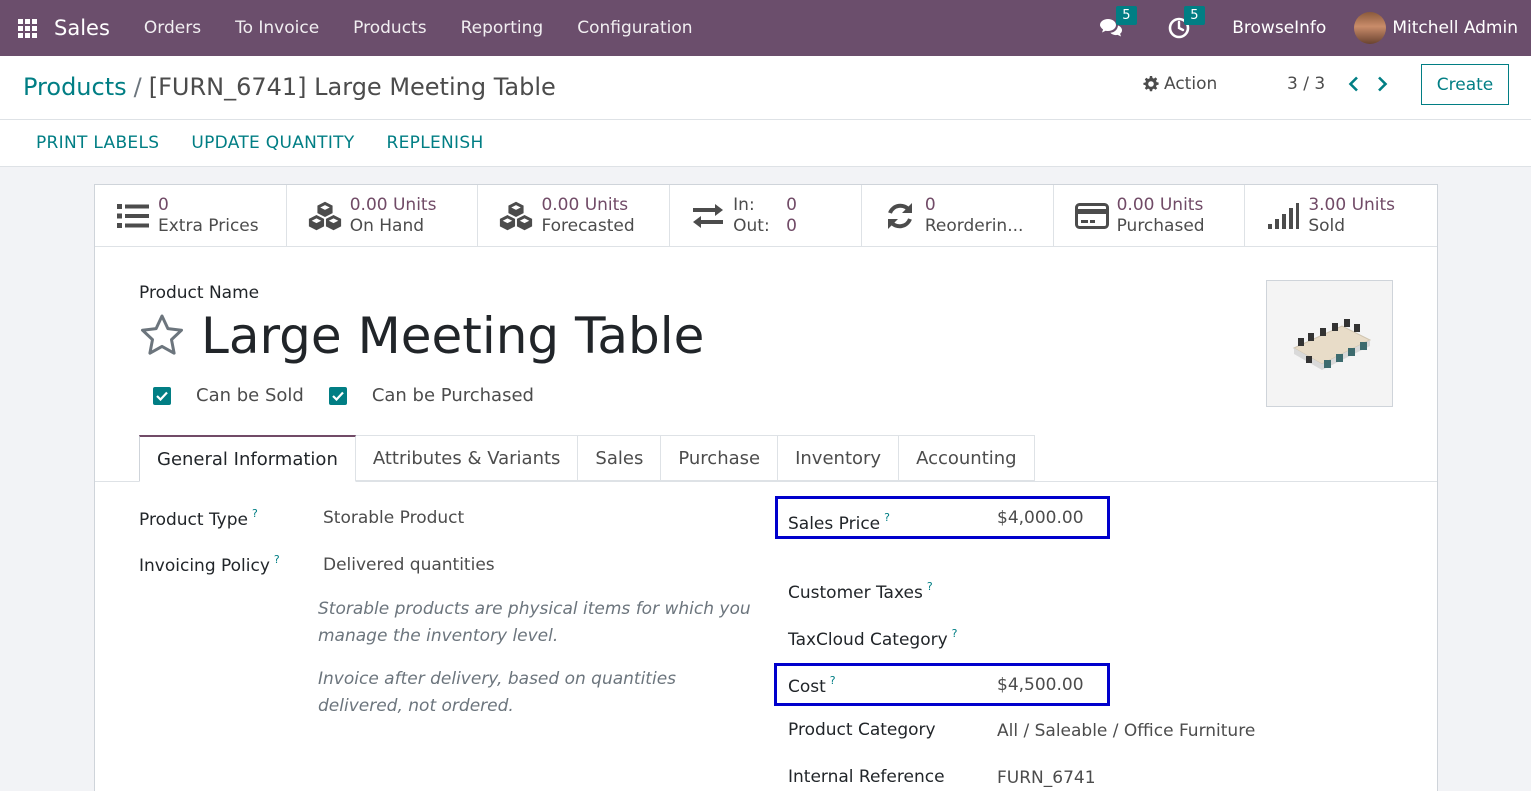 This screenshot has width=1531, height=791. I want to click on can-be-sold-checkbox, so click(162, 395).